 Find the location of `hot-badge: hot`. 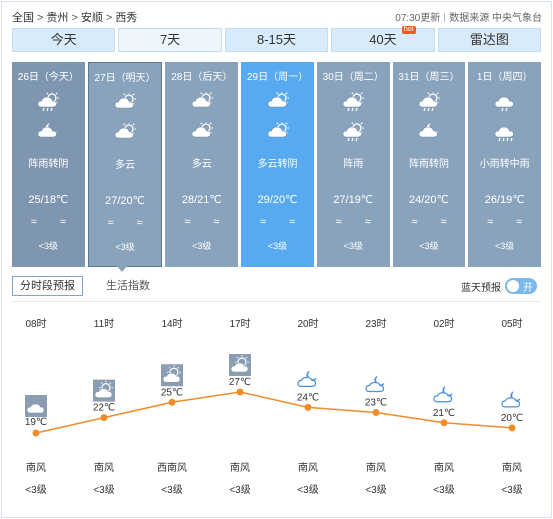

hot-badge: hot is located at coordinates (408, 30).